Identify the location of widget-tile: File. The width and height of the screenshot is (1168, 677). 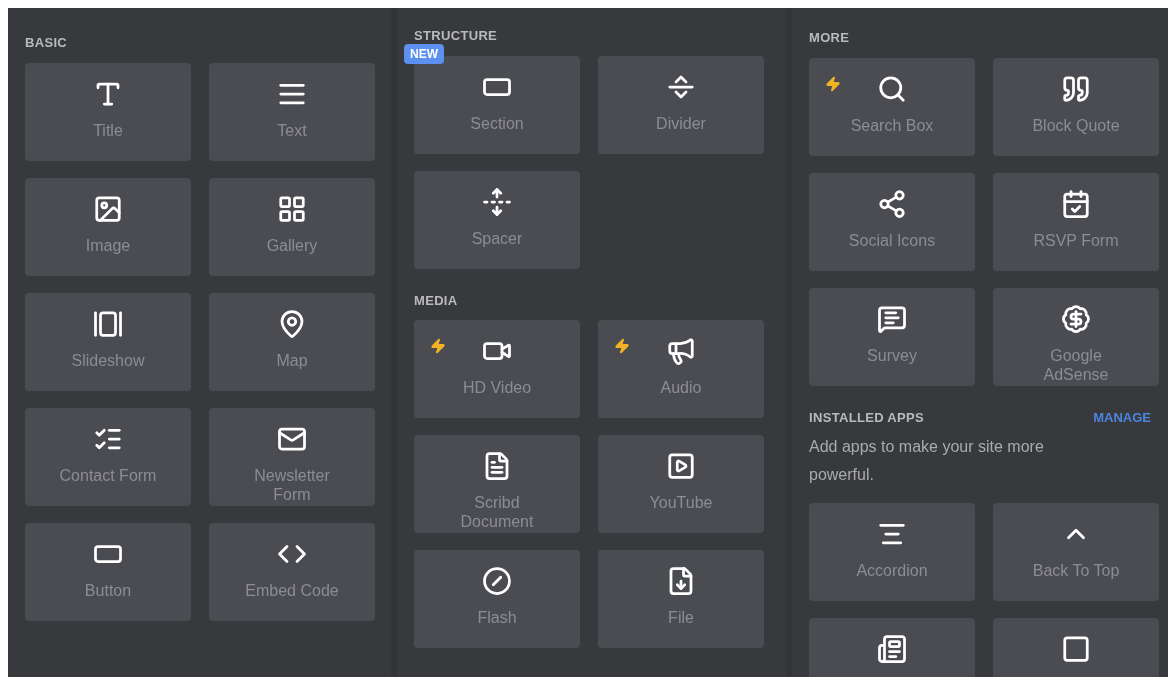
(681, 599).